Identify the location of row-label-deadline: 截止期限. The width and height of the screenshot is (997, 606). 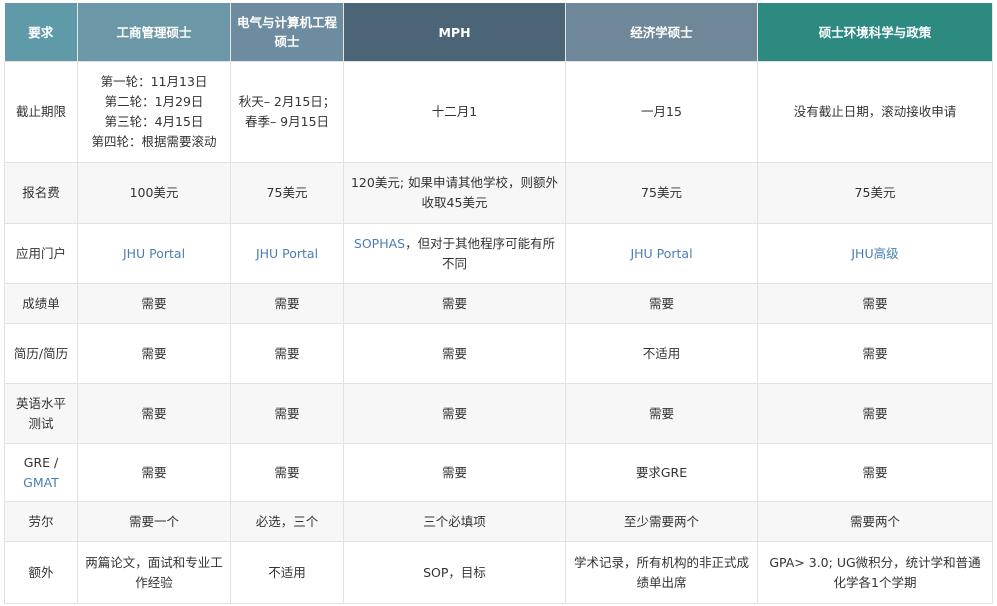
(41, 112).